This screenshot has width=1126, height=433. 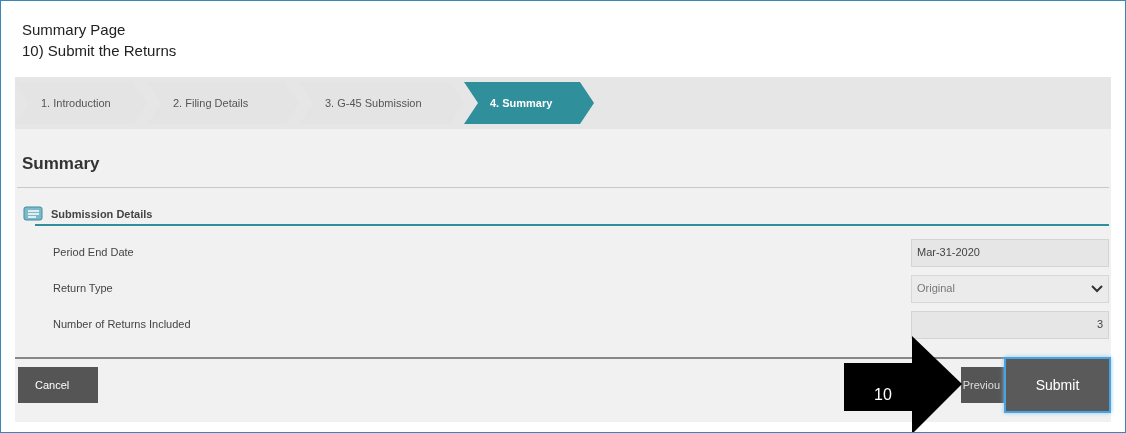 What do you see at coordinates (982, 385) in the screenshot?
I see `previous-button: Previou` at bounding box center [982, 385].